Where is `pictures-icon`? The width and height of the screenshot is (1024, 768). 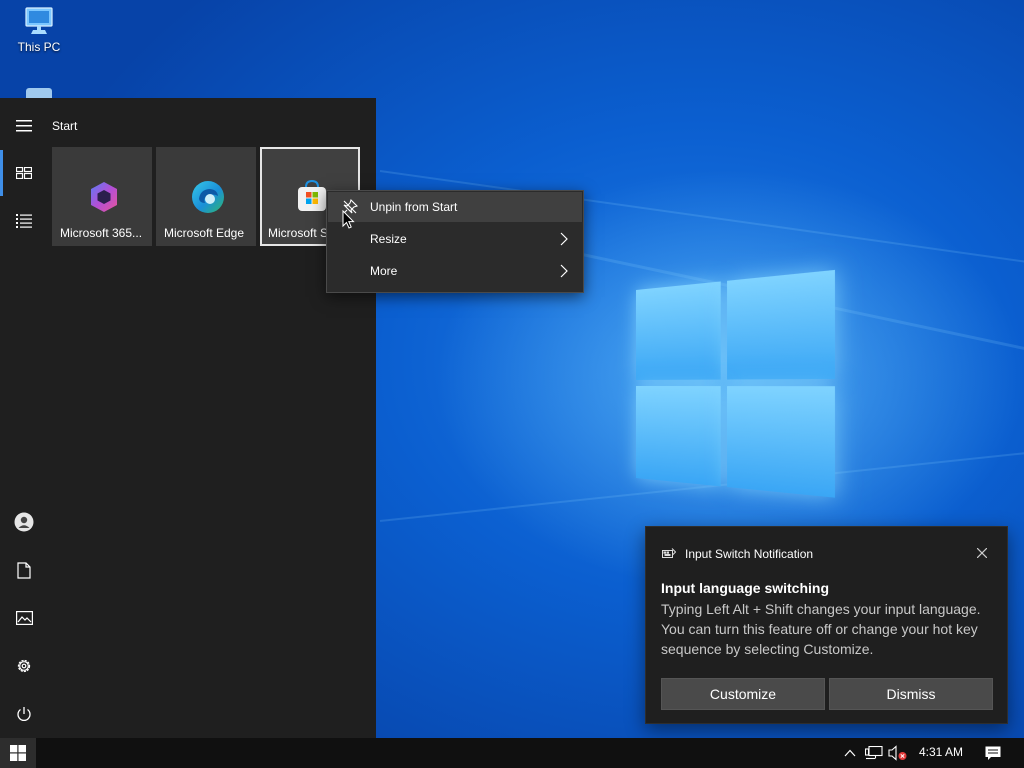 pictures-icon is located at coordinates (24, 618).